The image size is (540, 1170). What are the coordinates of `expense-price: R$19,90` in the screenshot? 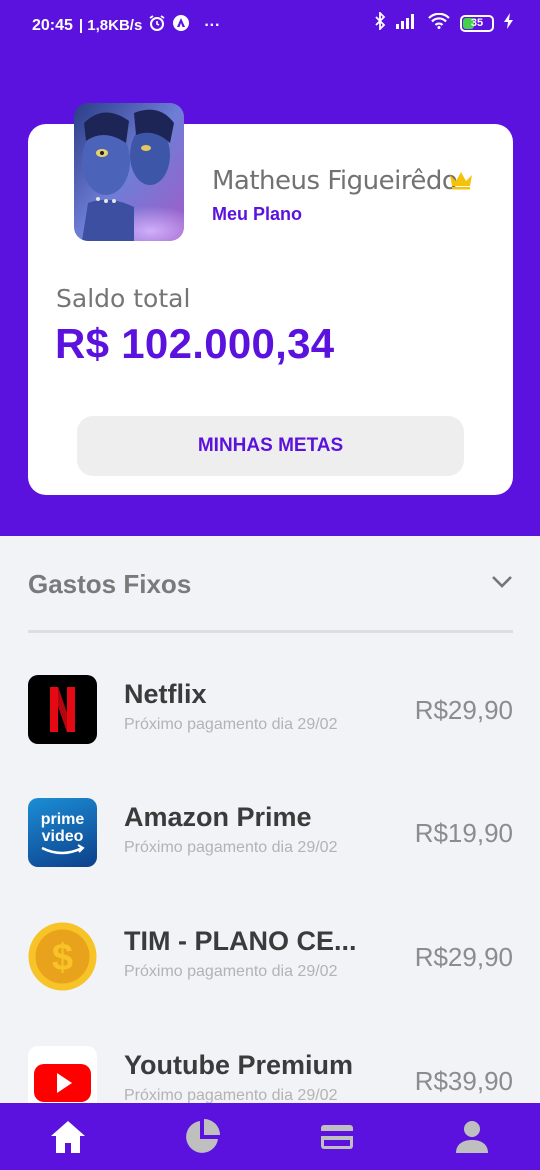 It's located at (463, 833).